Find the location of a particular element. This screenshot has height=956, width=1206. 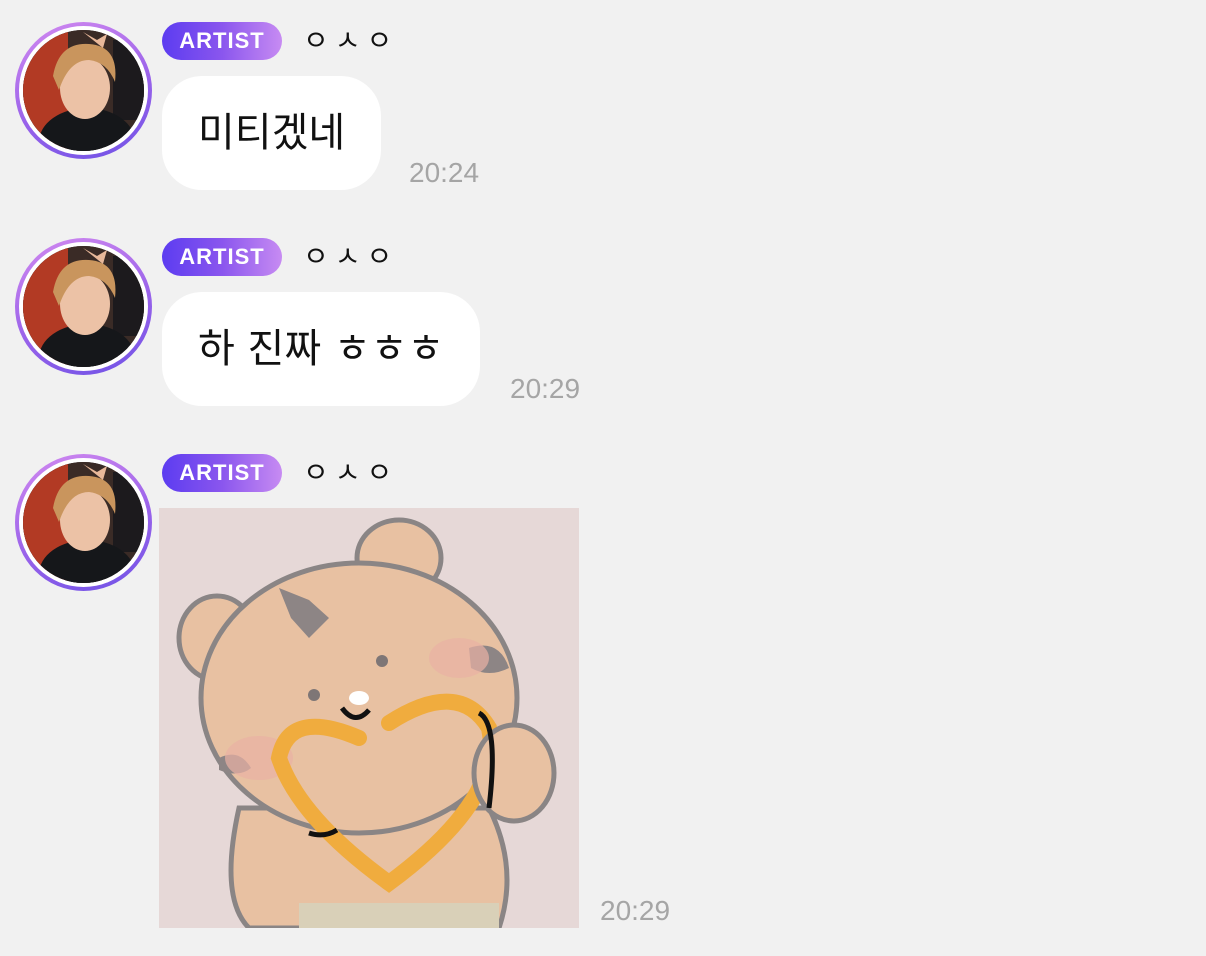

message-timestamp: 20:24 is located at coordinates (444, 172).